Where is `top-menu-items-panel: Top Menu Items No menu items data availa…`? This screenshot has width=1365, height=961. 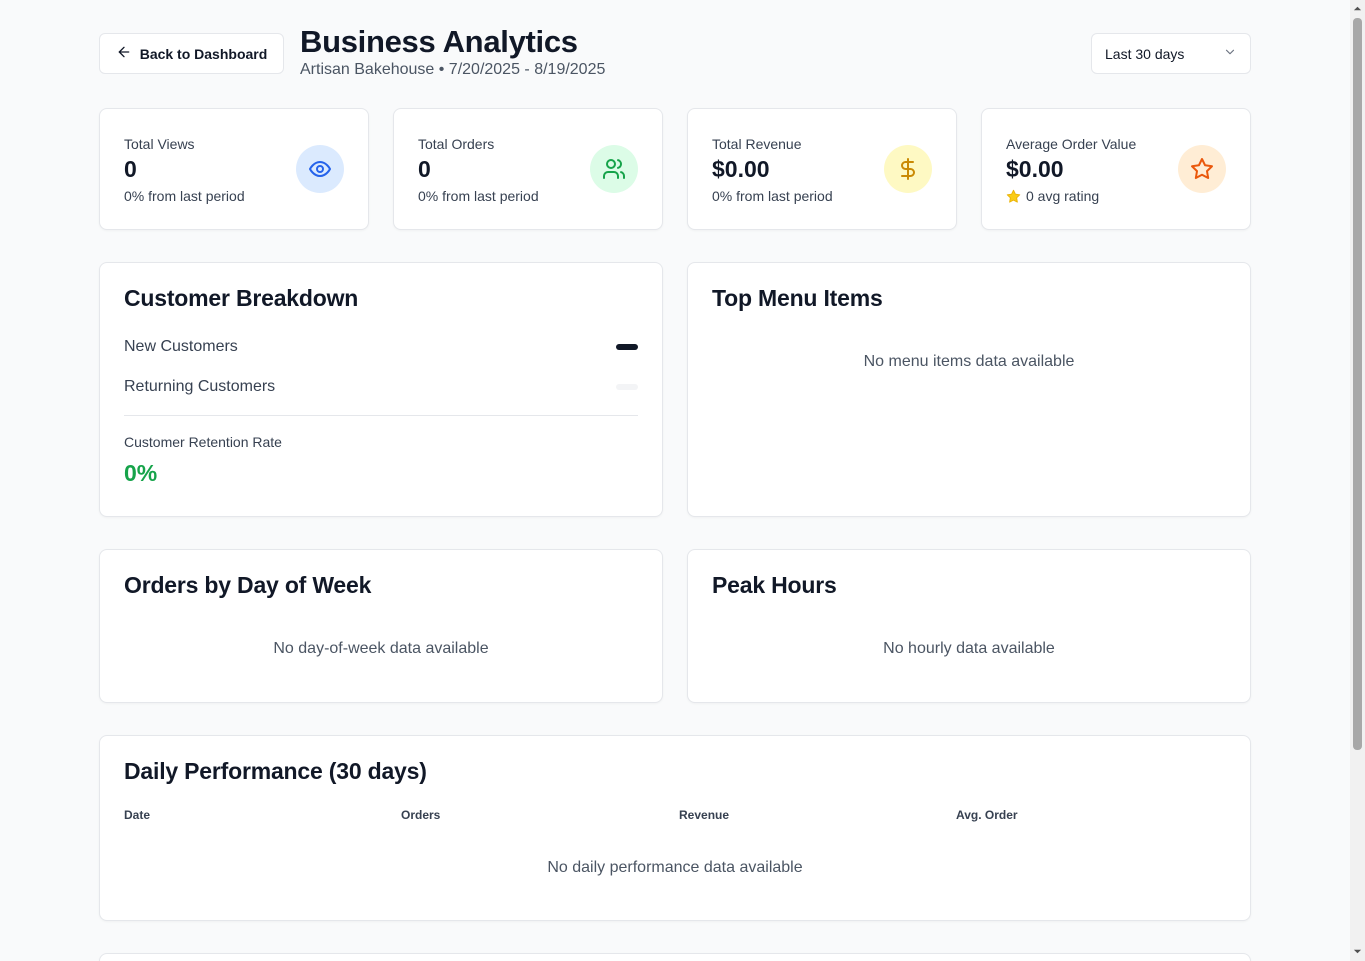 top-menu-items-panel: Top Menu Items No menu items data availa… is located at coordinates (969, 389).